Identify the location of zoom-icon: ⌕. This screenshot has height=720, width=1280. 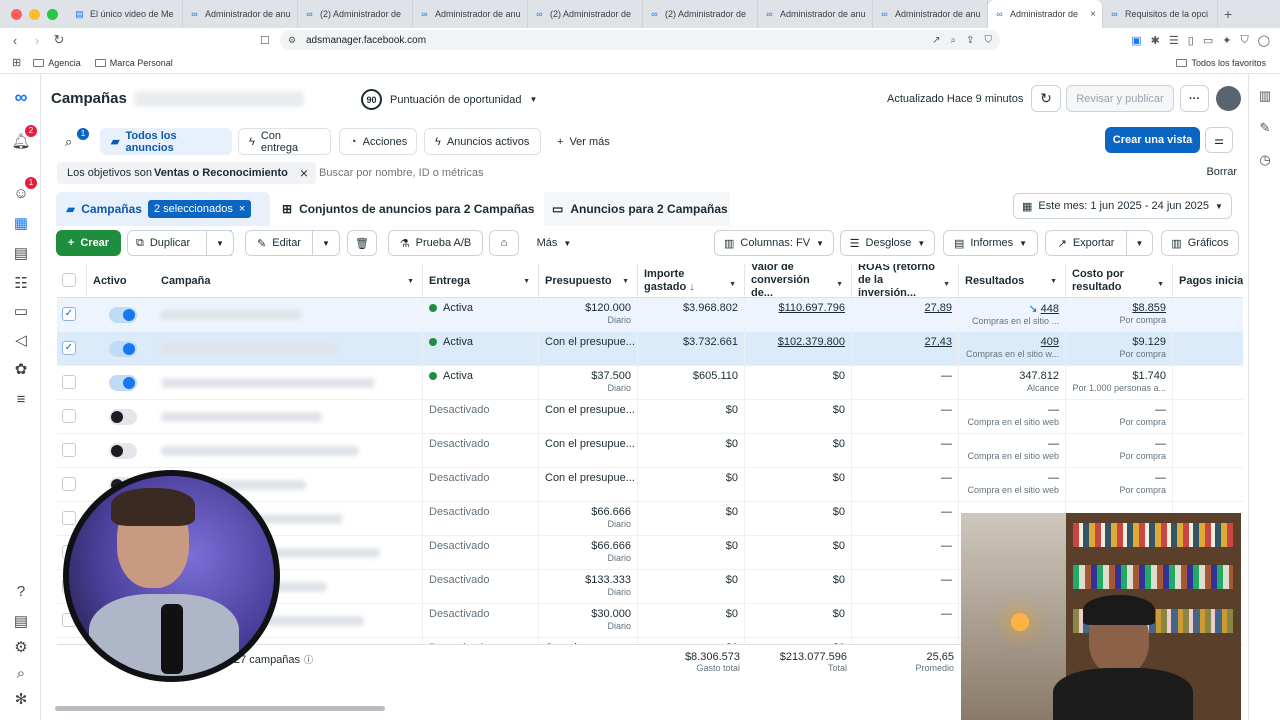
(954, 40).